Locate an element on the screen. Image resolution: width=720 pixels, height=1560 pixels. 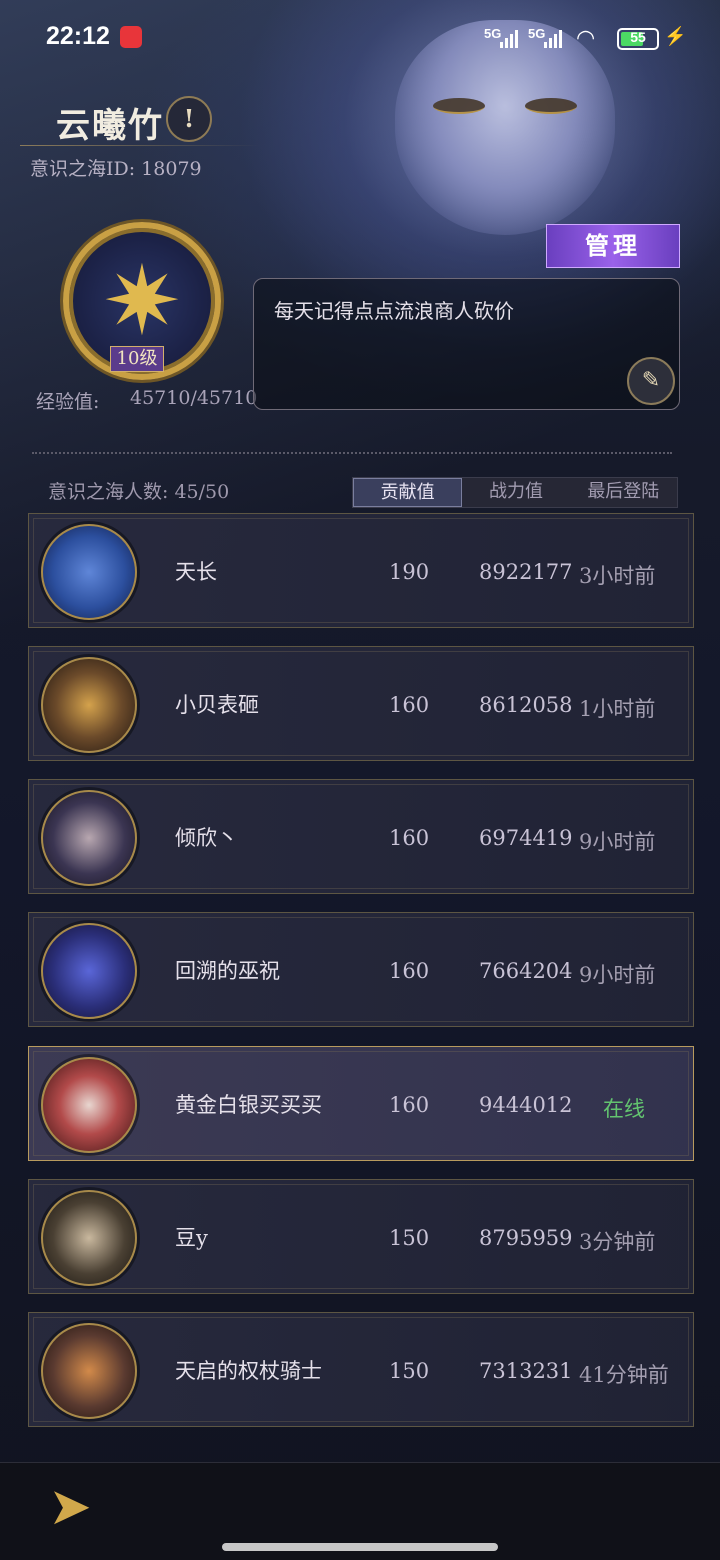
member-power: 6974419 is located at coordinates (526, 838).